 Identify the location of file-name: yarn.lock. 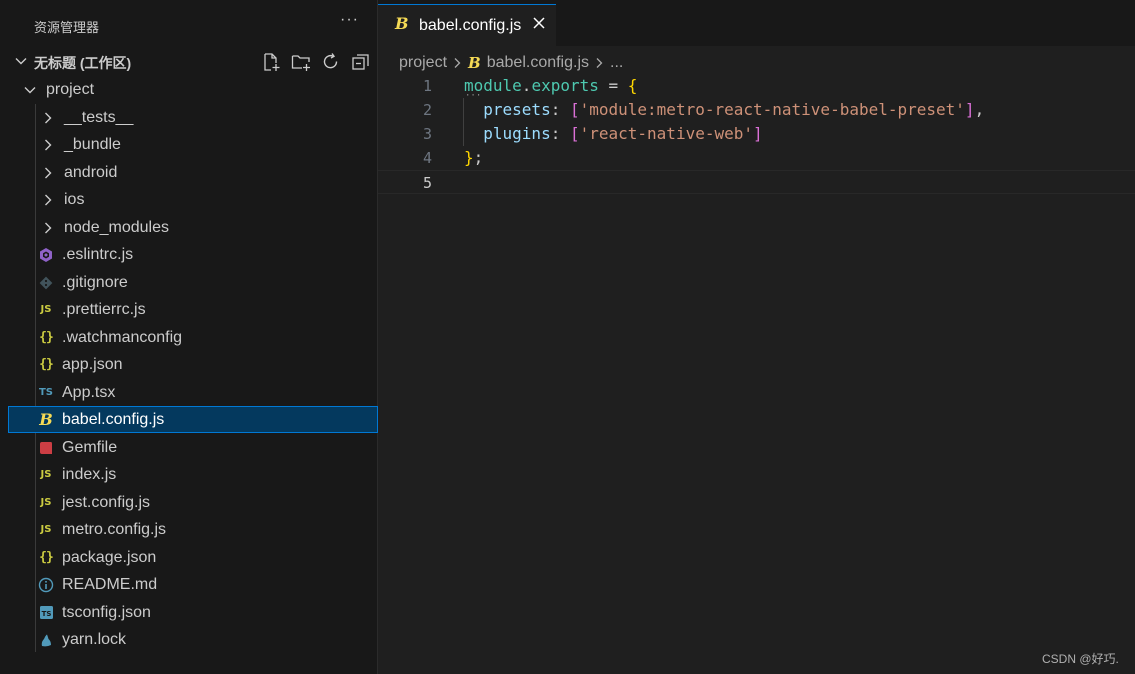
(94, 639).